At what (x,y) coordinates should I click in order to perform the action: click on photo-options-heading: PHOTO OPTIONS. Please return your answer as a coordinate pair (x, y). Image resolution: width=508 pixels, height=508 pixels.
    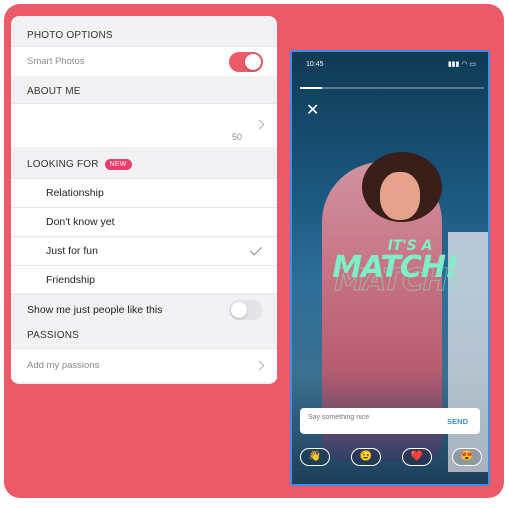
    Looking at the image, I should click on (70, 35).